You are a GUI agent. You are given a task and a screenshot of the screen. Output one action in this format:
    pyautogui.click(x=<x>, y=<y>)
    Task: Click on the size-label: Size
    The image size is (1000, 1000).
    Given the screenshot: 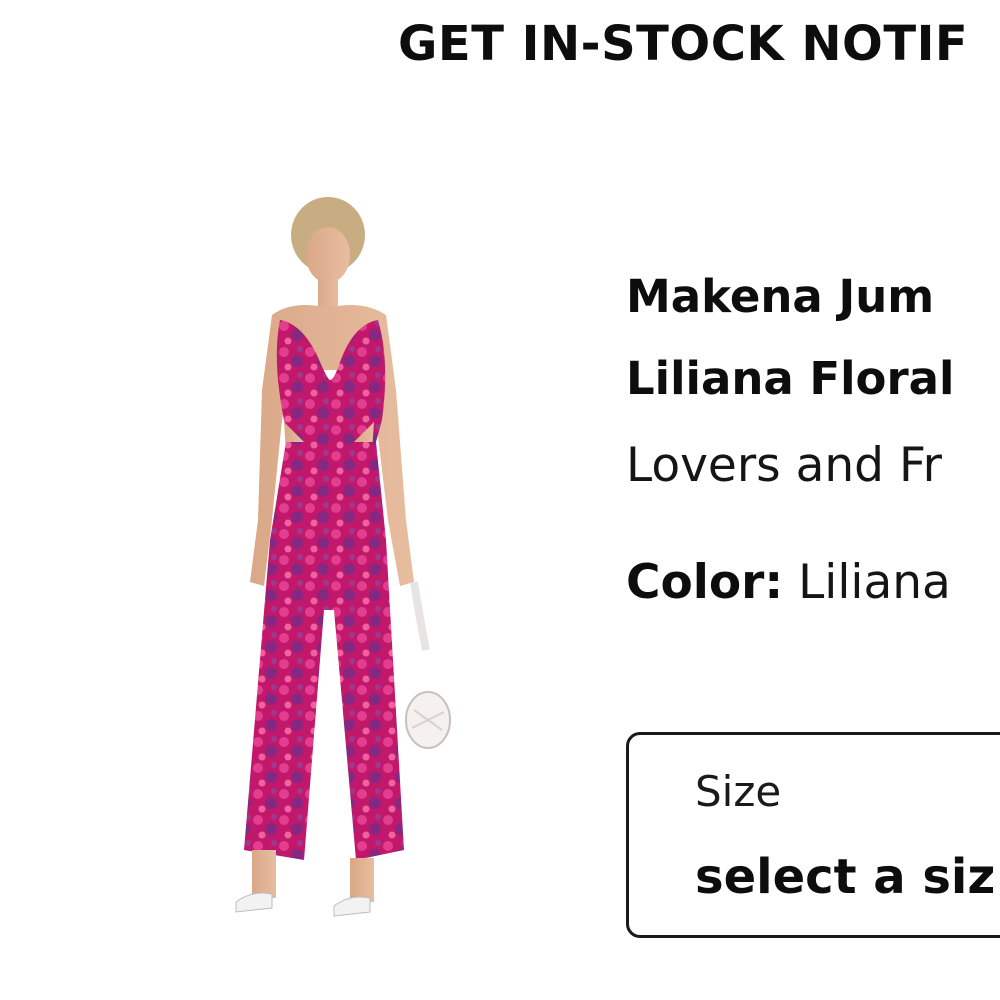 What is the action you would take?
    pyautogui.click(x=738, y=791)
    